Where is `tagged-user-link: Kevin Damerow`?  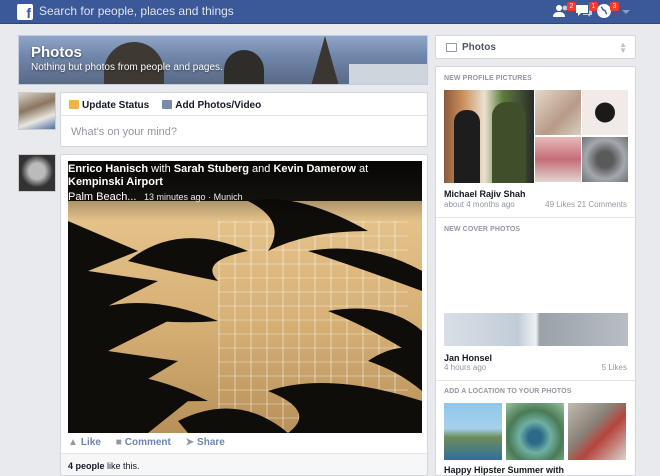 tagged-user-link: Kevin Damerow is located at coordinates (314, 169).